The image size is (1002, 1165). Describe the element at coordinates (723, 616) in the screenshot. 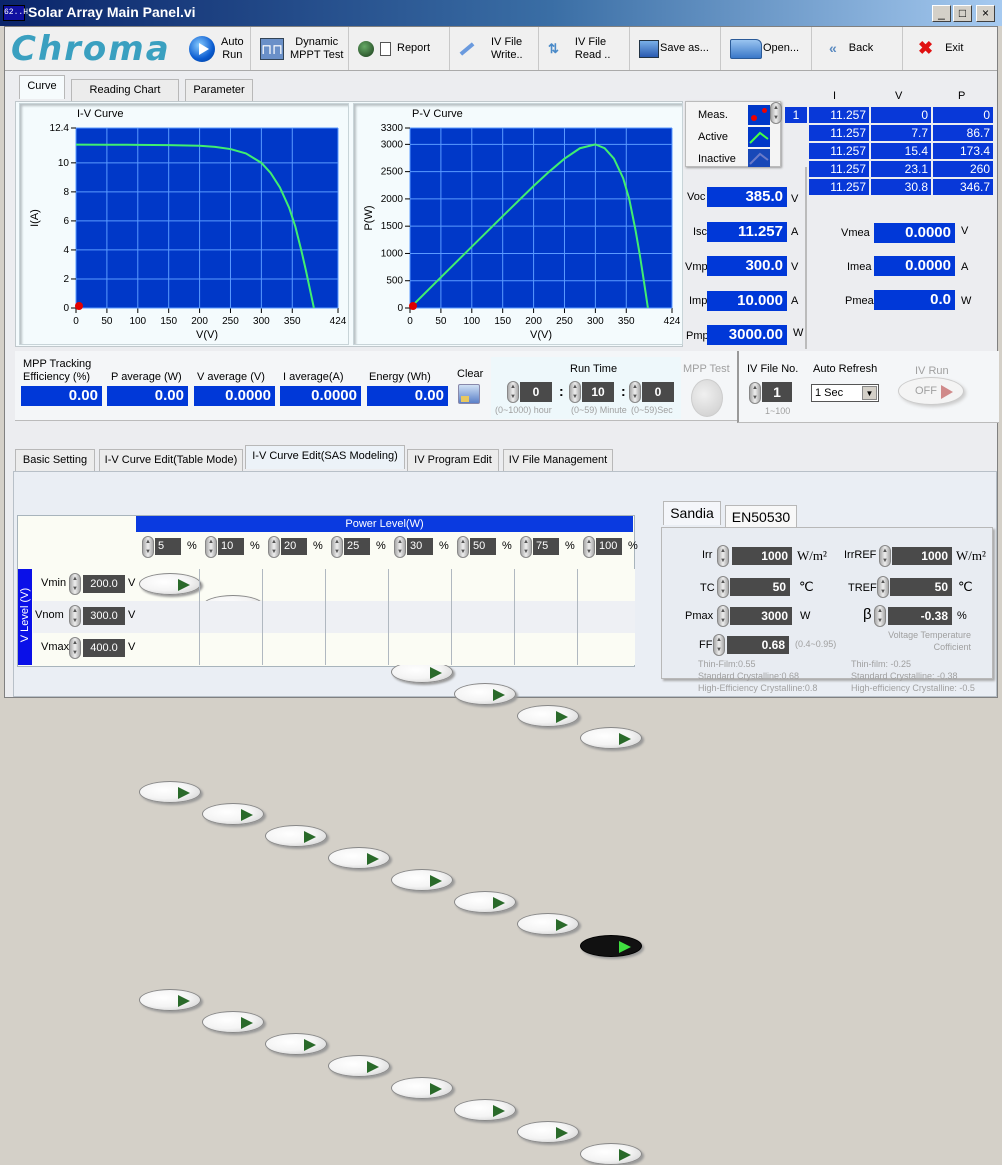

I see `pmax-spinner: ▲ ▼` at that location.